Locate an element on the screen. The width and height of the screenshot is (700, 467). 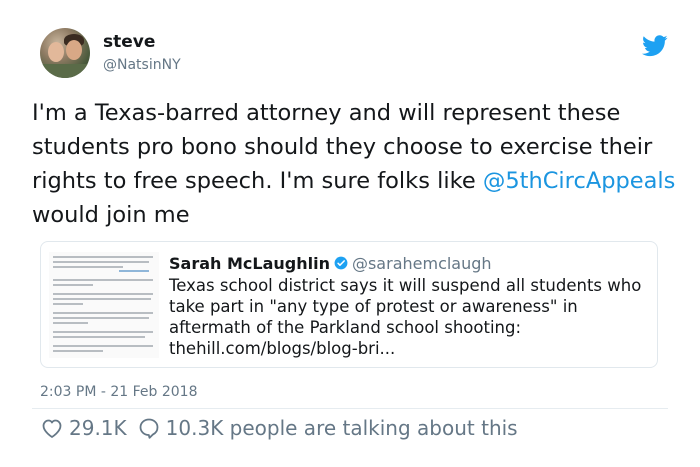
author-handle: @NatsinNY is located at coordinates (142, 65).